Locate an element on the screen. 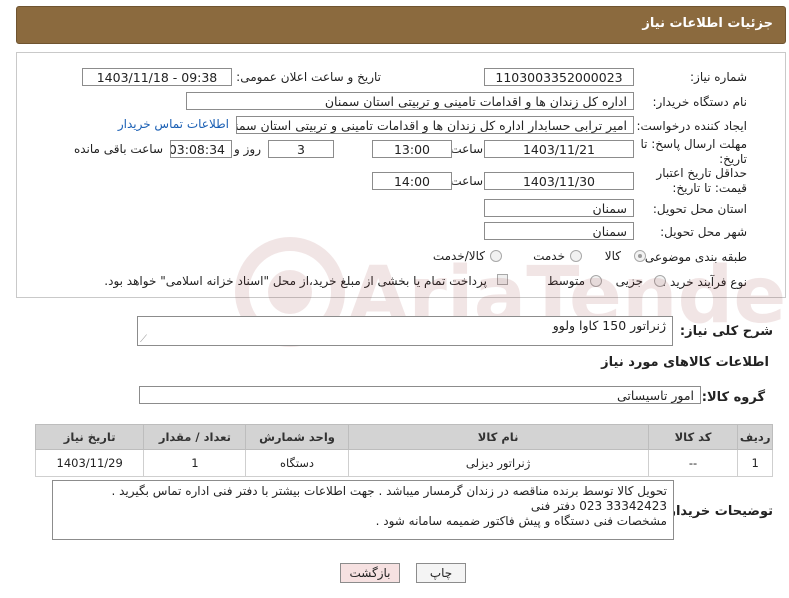  buyer-notes-line: 33342423 023 دفتر فنی is located at coordinates (598, 506).